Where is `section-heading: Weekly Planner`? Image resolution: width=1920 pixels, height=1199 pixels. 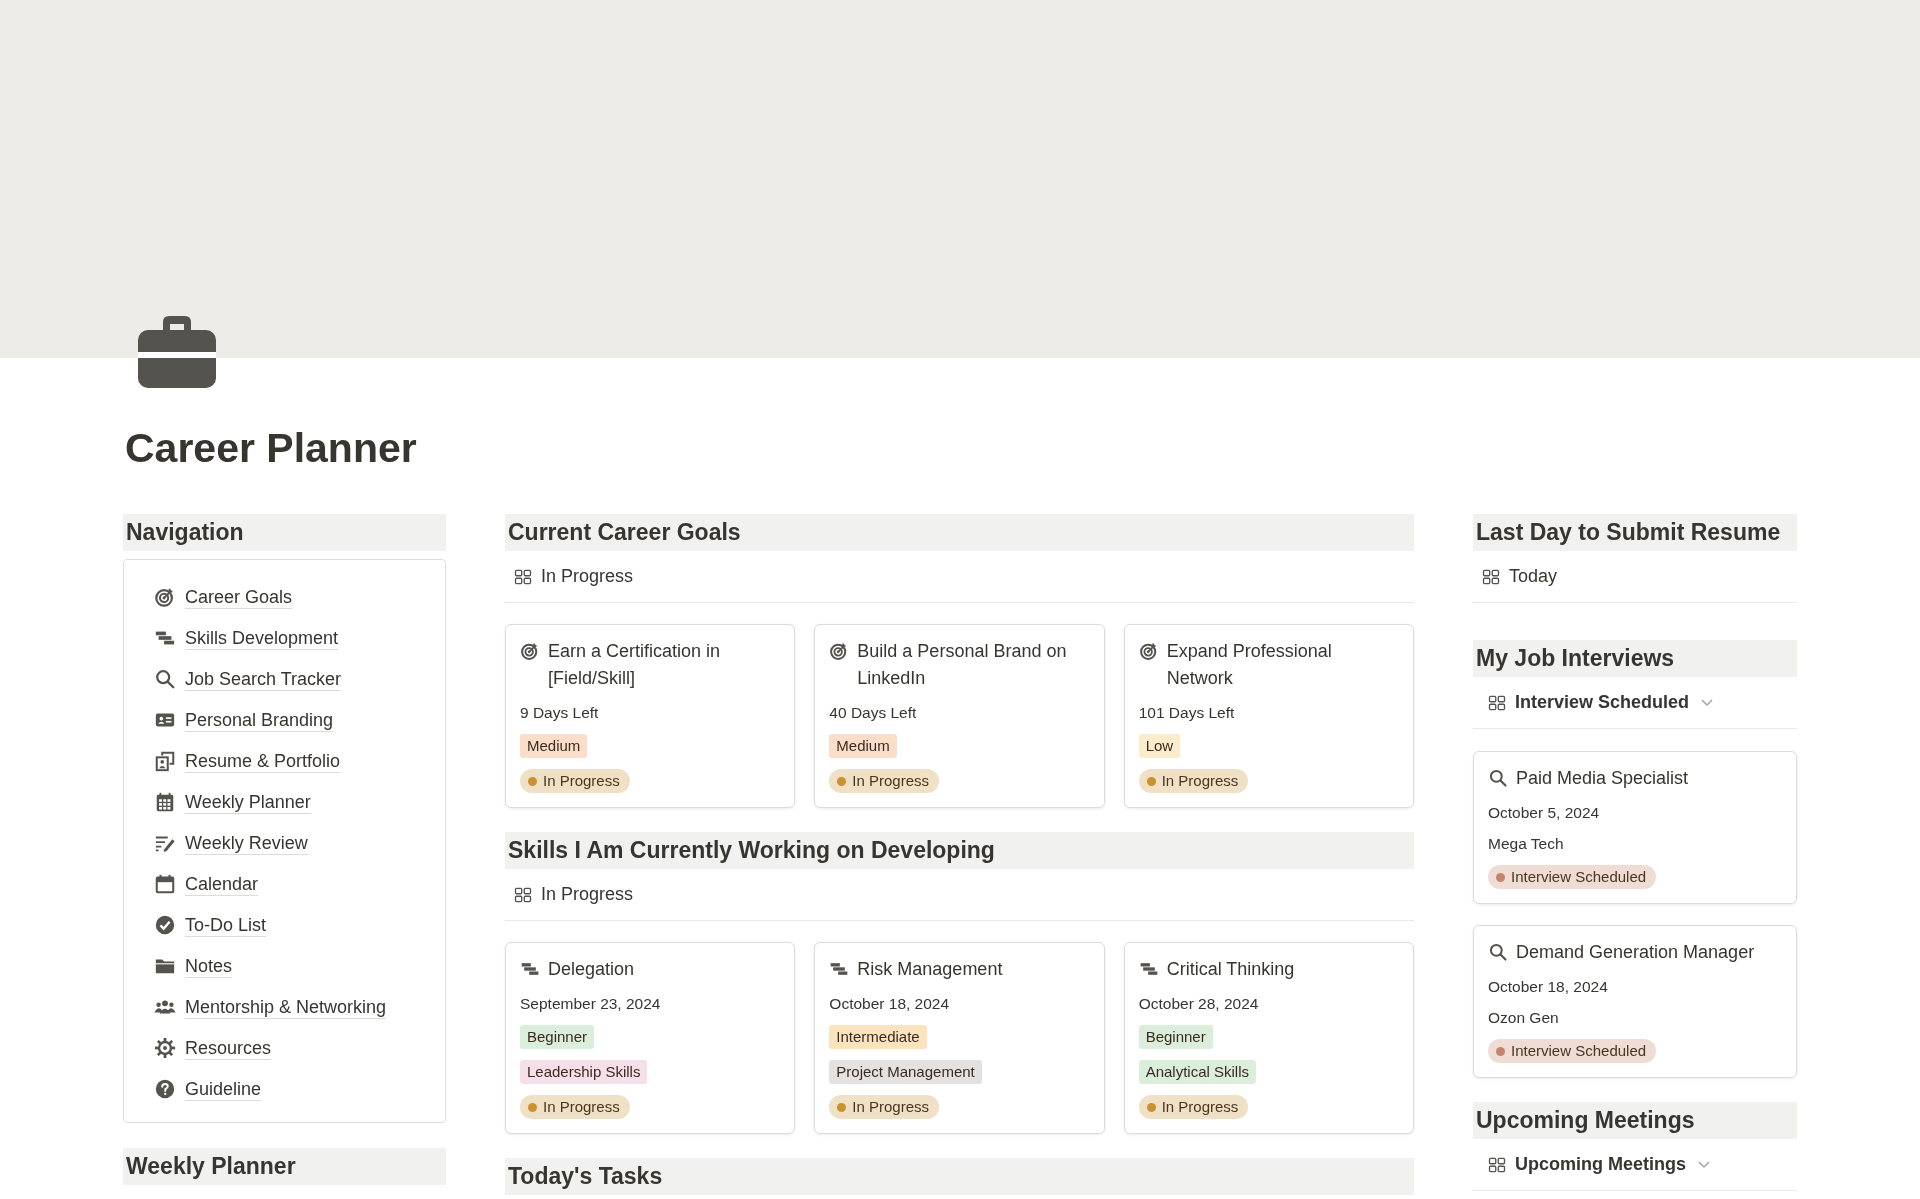
section-heading: Weekly Planner is located at coordinates (284, 1167).